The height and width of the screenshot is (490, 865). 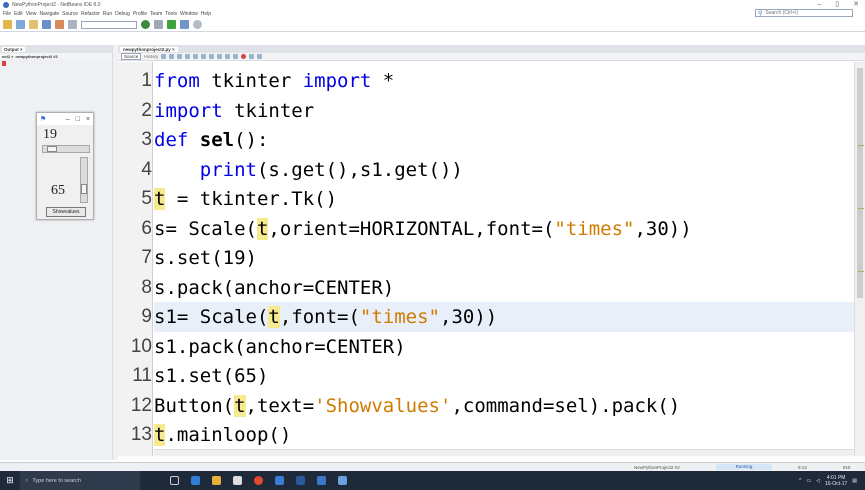 What do you see at coordinates (149, 49) in the screenshot?
I see `tab-newpythonproject2: newpythonproject2.py ×` at bounding box center [149, 49].